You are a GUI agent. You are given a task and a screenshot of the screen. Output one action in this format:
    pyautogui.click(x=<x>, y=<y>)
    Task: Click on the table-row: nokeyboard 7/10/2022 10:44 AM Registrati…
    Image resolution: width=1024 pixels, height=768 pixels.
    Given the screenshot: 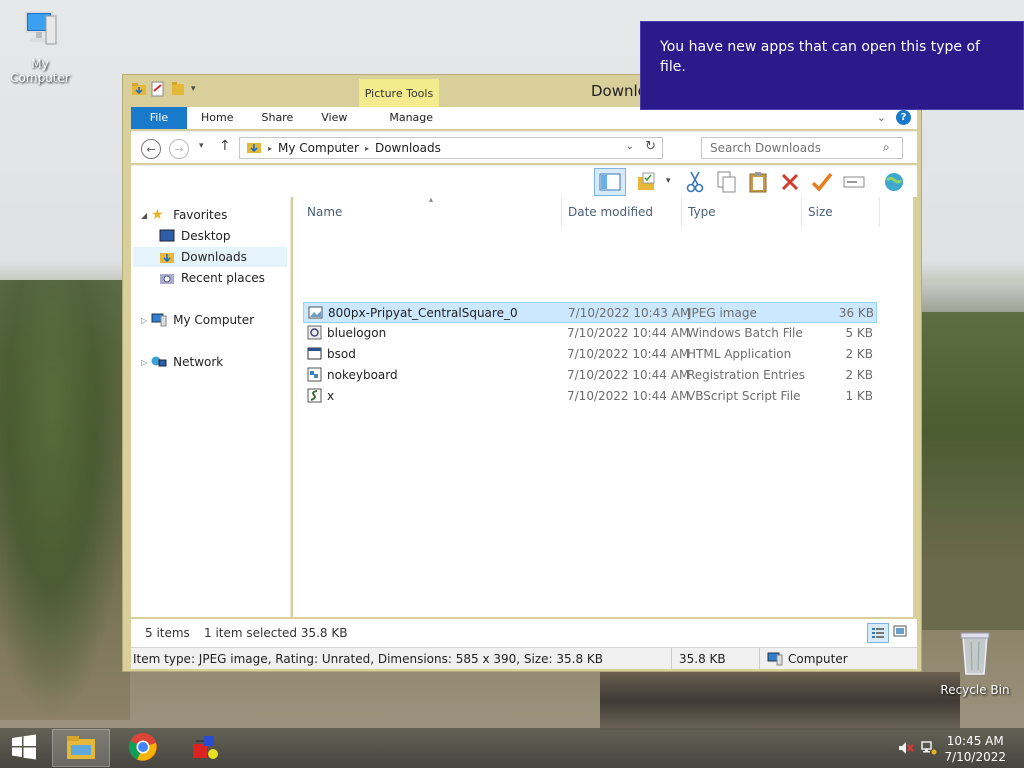 What is the action you would take?
    pyautogui.click(x=590, y=375)
    